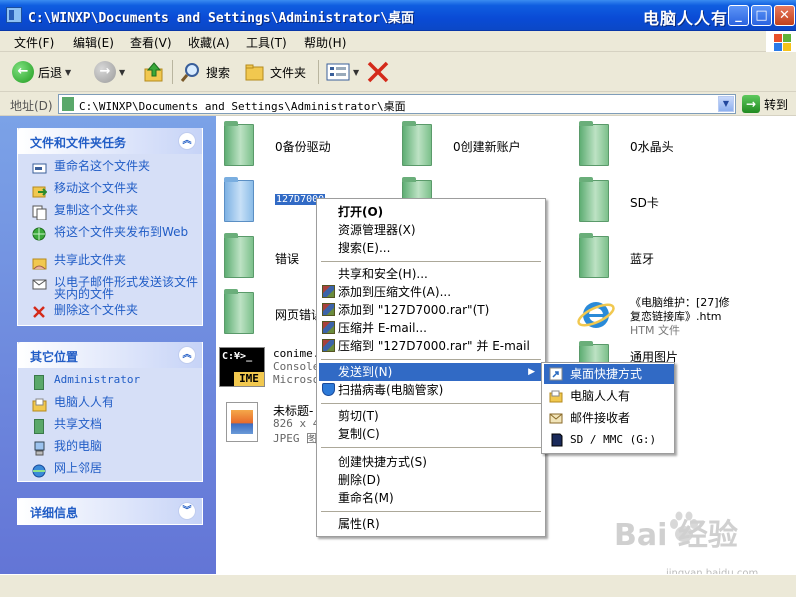 This screenshot has width=796, height=597. I want to click on place-label: 我的电脑, so click(78, 446).